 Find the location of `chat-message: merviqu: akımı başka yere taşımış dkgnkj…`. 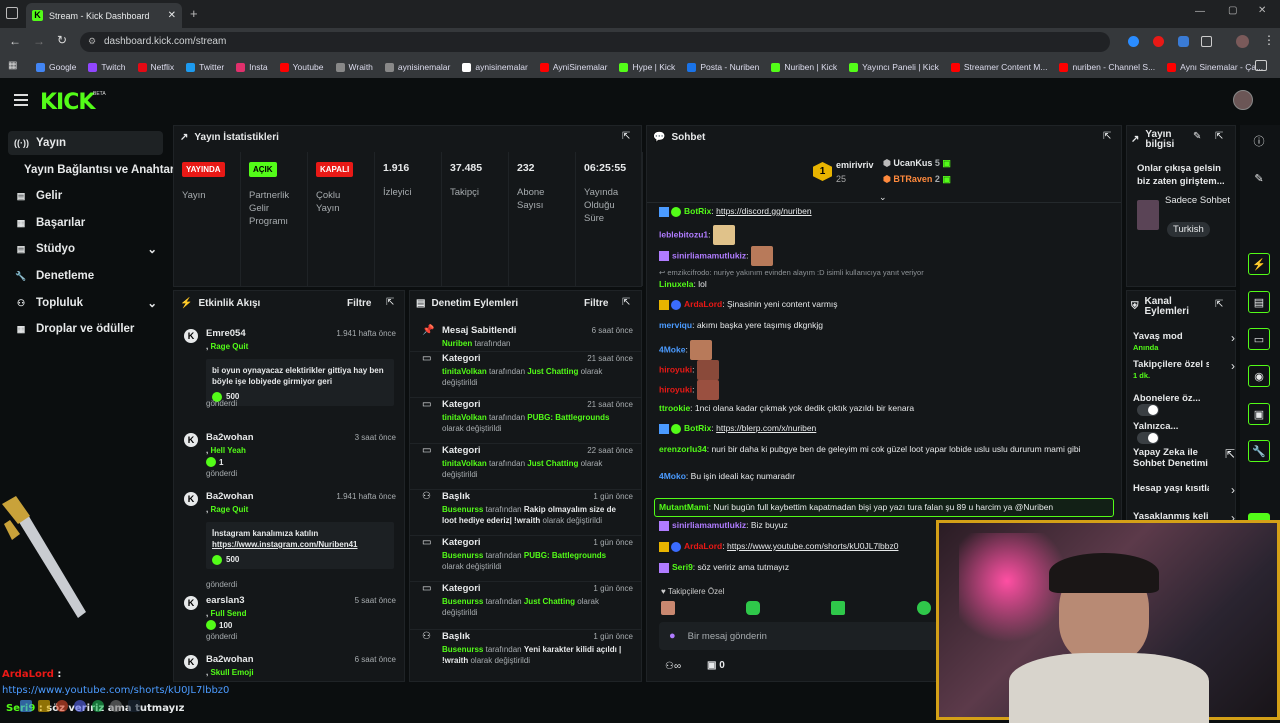

chat-message: merviqu: akımı başka yere taşımış dkgnkj… is located at coordinates (884, 325).